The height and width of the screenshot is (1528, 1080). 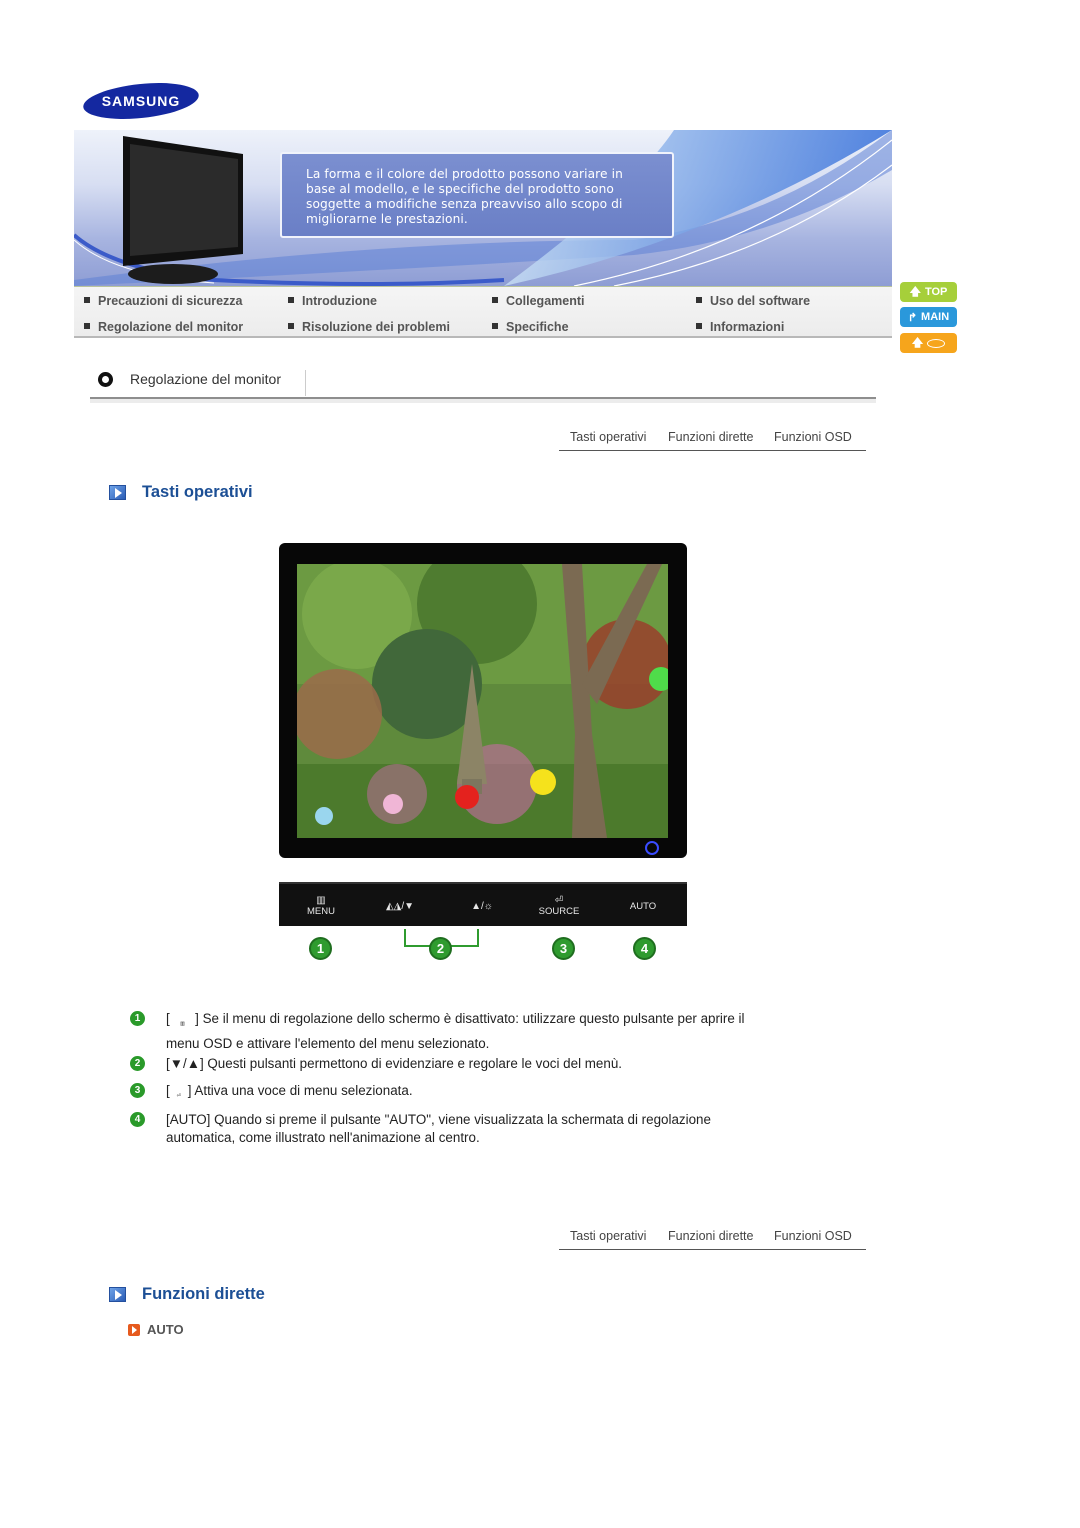 I want to click on menu-label: MENU, so click(x=321, y=911).